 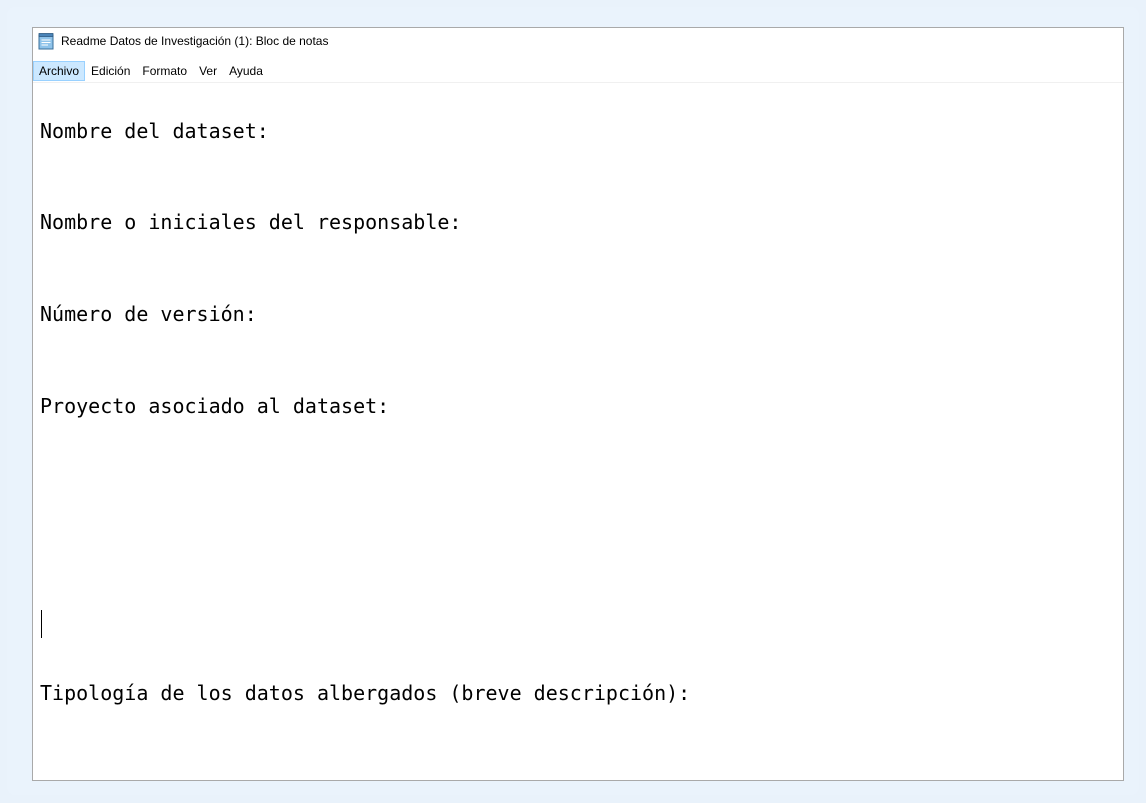 What do you see at coordinates (578, 71) in the screenshot?
I see `menu-bar: Archivo Edición Formato Ver Ayuda` at bounding box center [578, 71].